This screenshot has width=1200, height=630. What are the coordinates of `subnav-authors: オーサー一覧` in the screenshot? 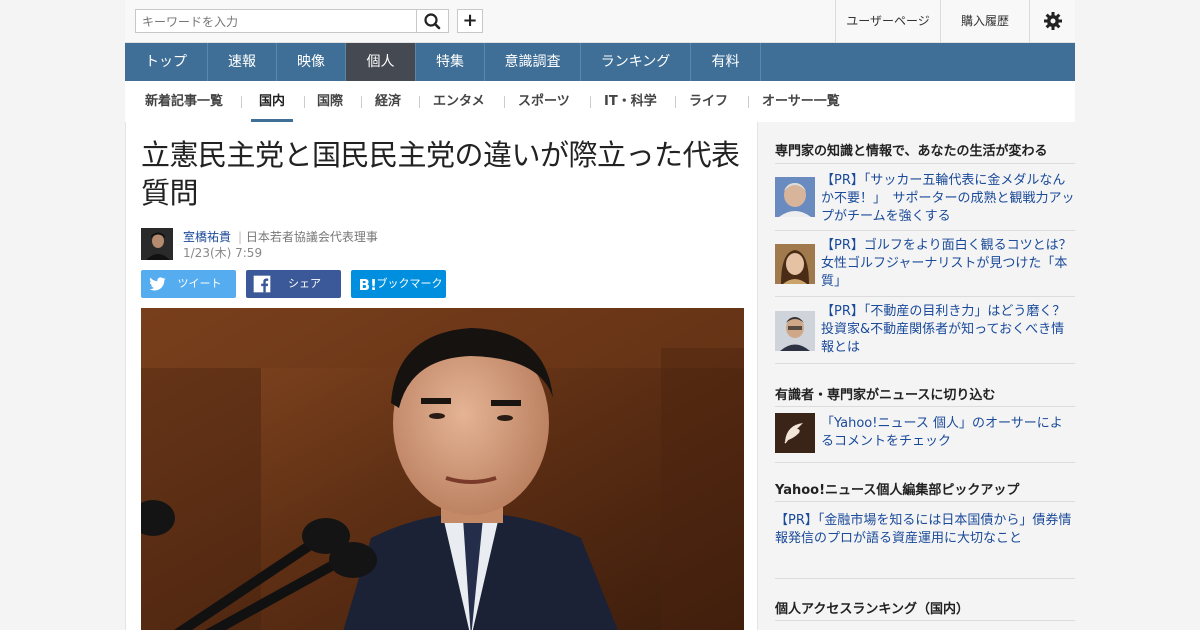 It's located at (801, 101).